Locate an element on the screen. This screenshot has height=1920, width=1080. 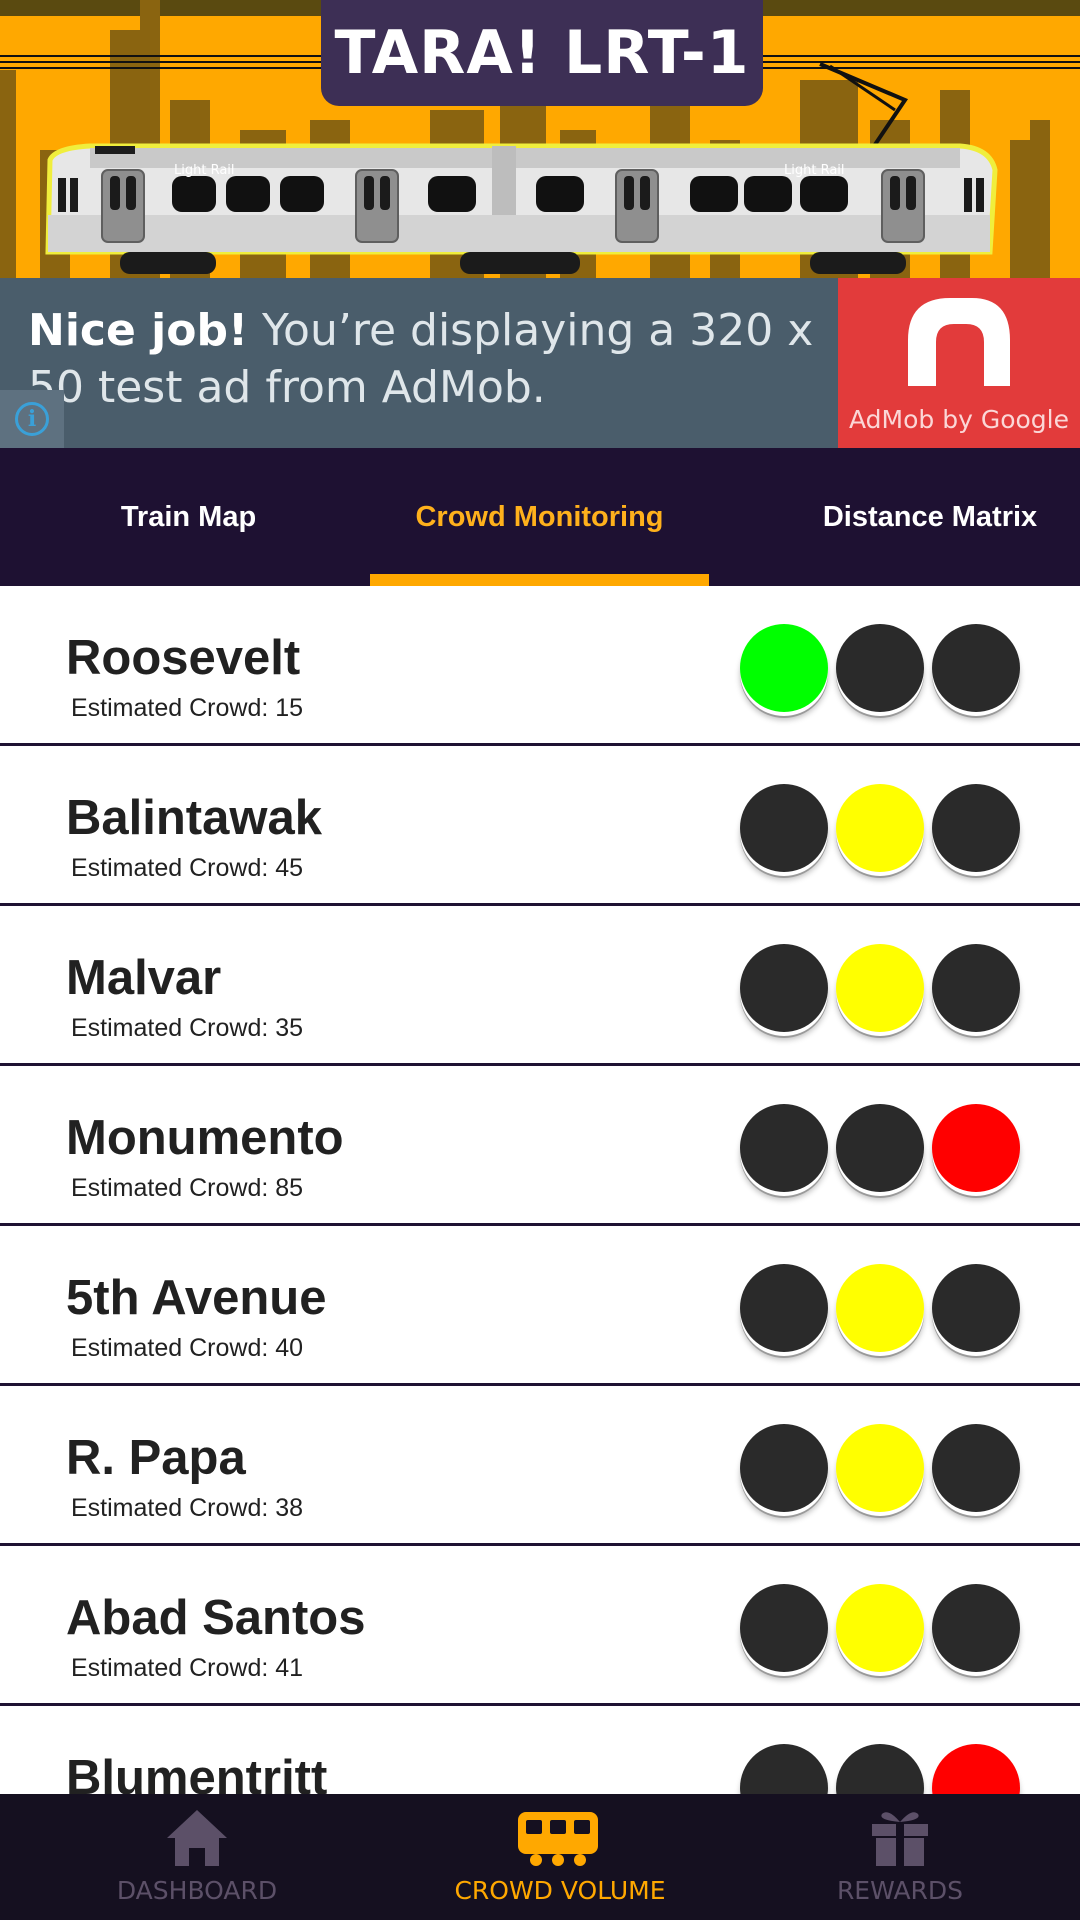
nav-dashboard: DASHBOARD is located at coordinates (197, 1857).